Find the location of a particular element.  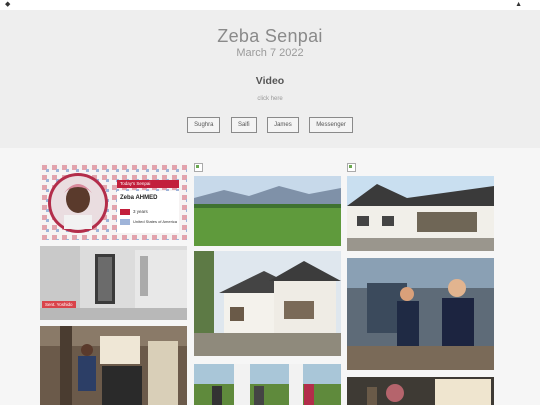

rice-field-image is located at coordinates (267, 211).